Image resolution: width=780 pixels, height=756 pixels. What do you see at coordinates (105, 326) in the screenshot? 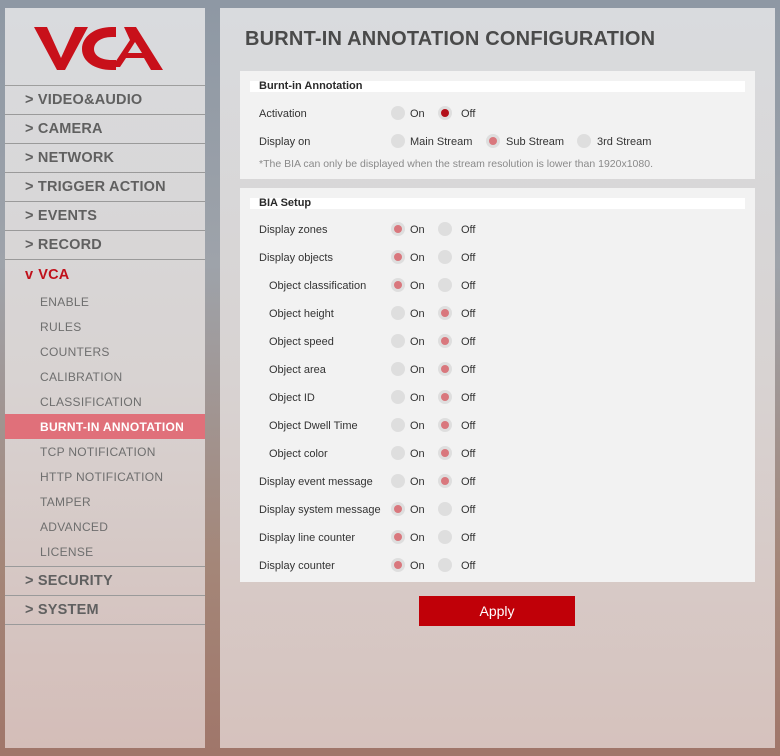
I see `nav-sub-rules: RULES` at bounding box center [105, 326].